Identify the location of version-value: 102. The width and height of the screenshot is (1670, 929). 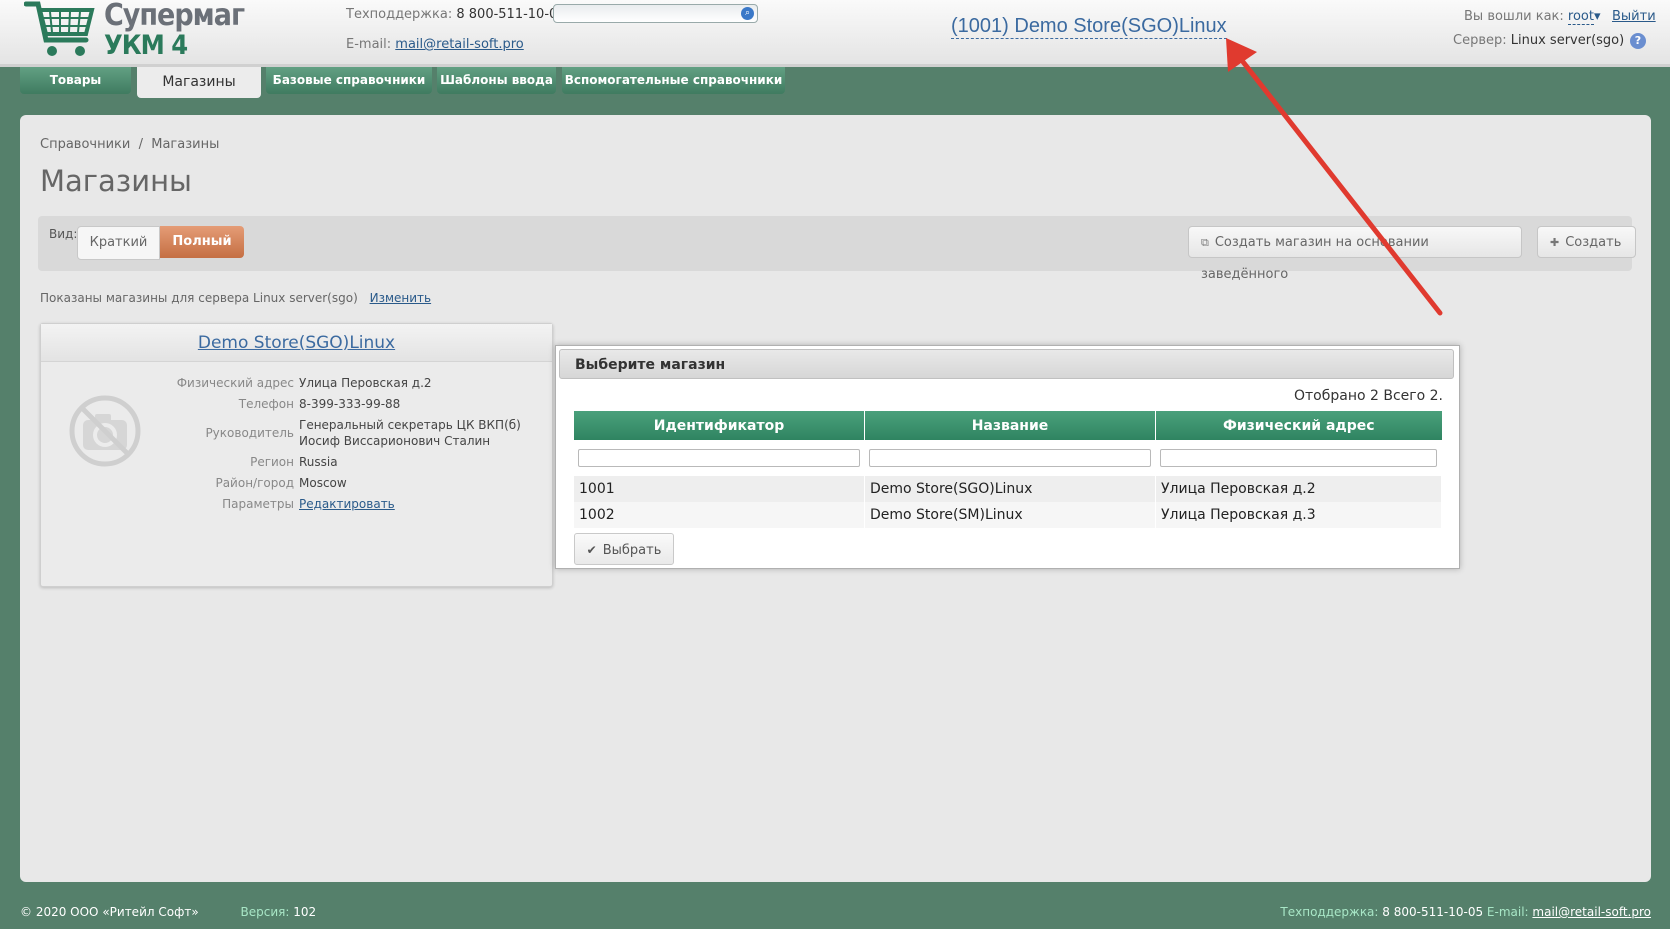
(305, 912).